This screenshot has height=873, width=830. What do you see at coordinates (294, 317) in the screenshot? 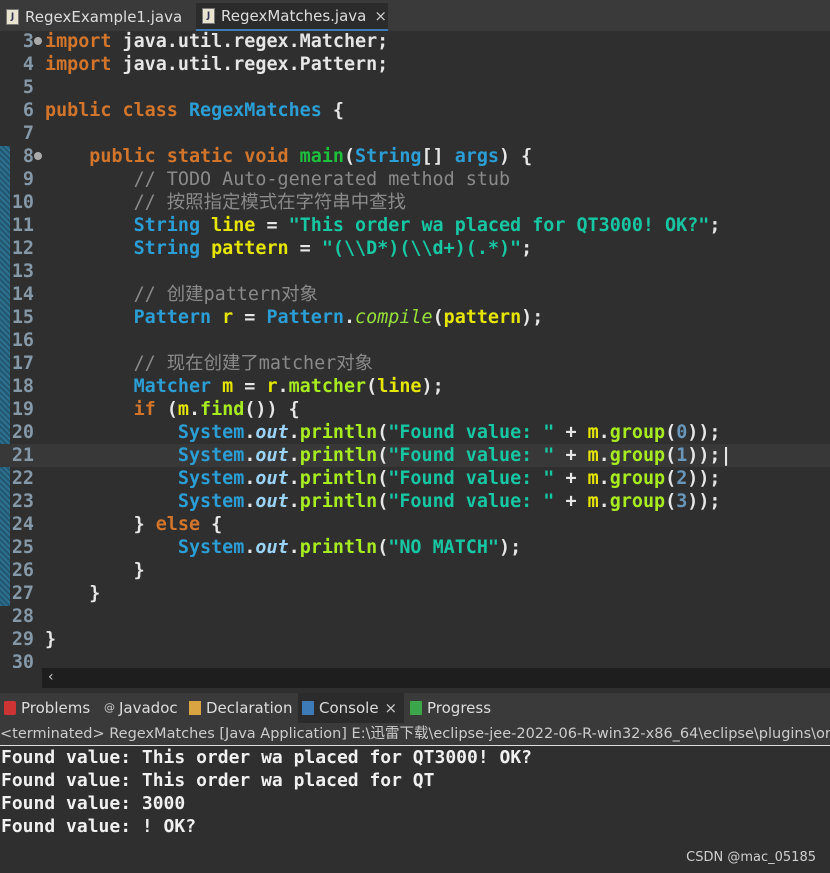
I see `code-text: Pattern r = Pattern.compile(pattern);` at bounding box center [294, 317].